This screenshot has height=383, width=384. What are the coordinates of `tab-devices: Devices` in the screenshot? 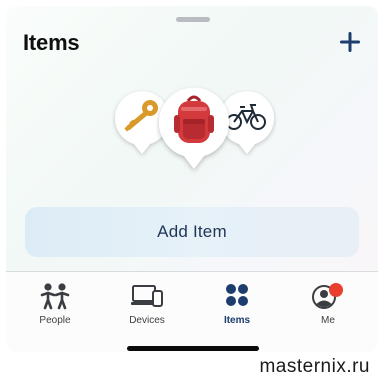 It's located at (147, 306).